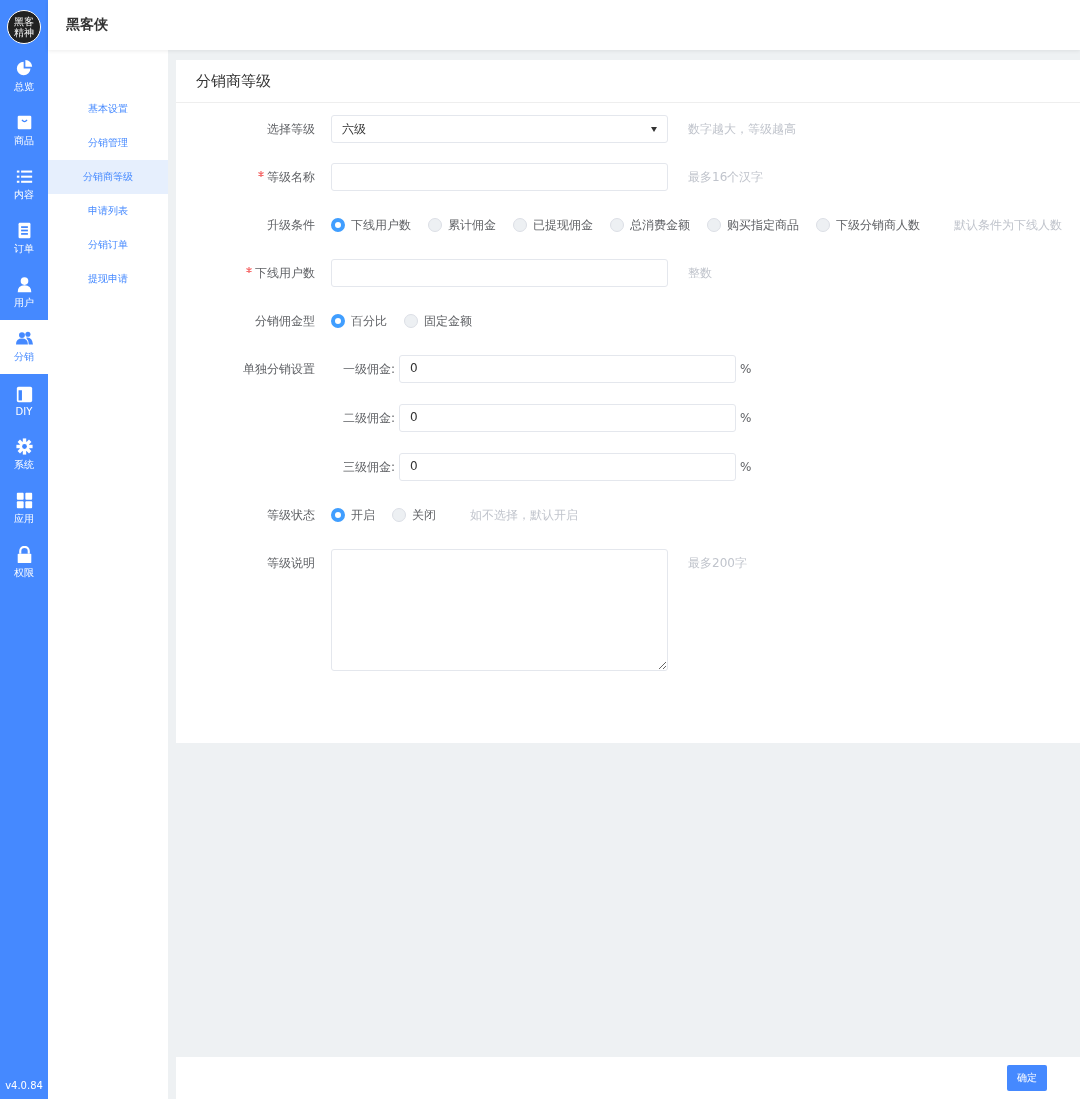 The height and width of the screenshot is (1099, 1080). What do you see at coordinates (24, 338) in the screenshot?
I see `users-icon` at bounding box center [24, 338].